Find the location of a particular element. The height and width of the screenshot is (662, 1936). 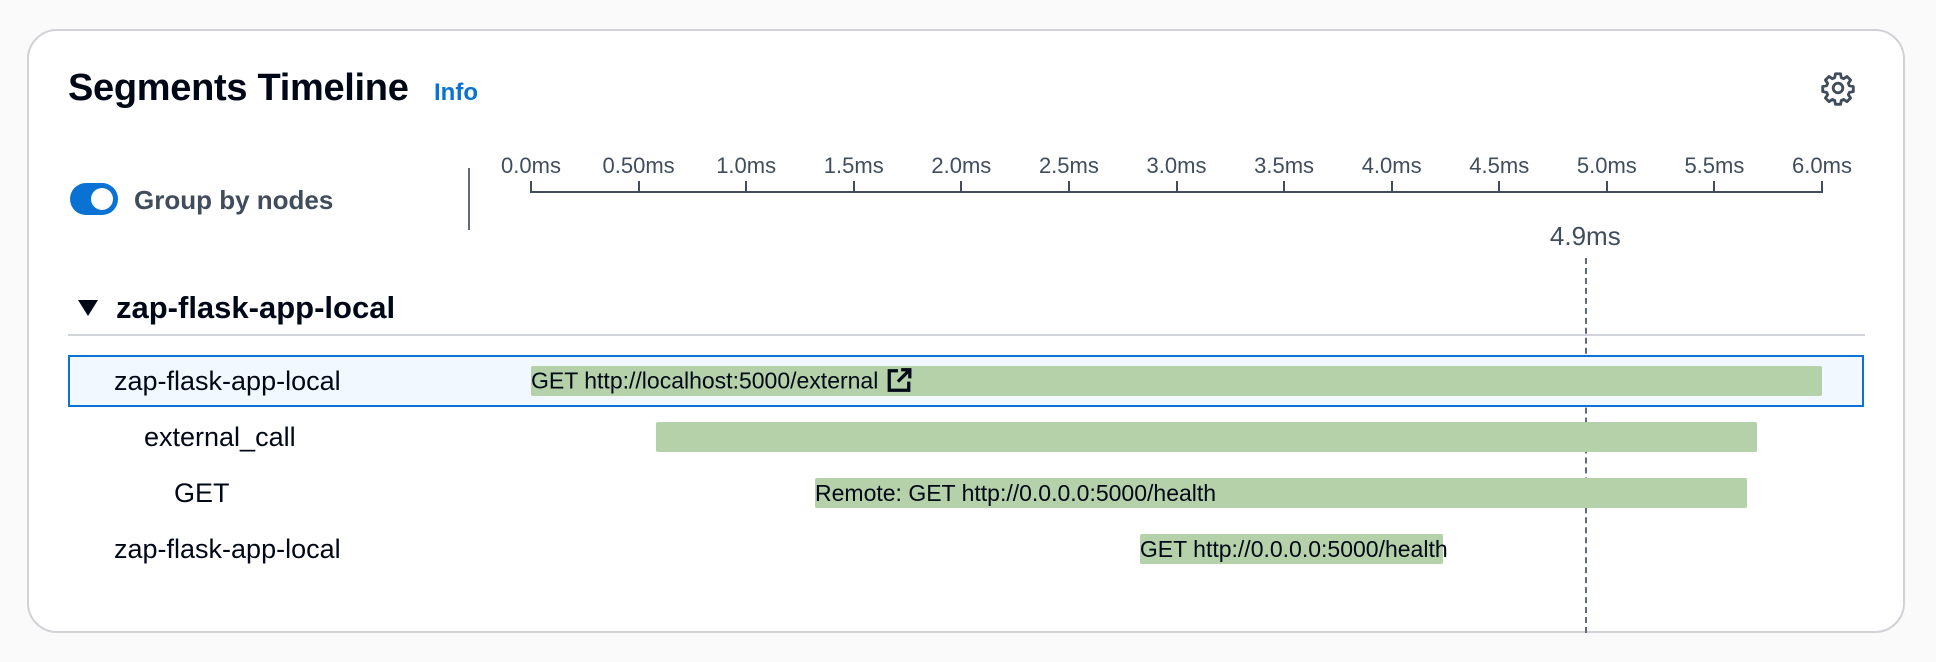

segment-name: GET is located at coordinates (202, 493).